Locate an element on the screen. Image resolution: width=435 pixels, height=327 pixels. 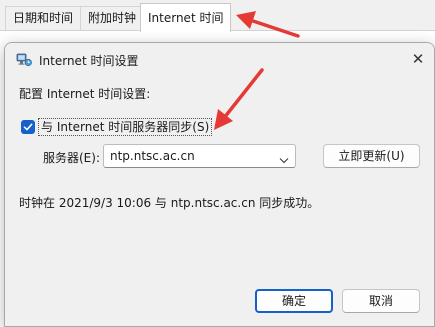
update-now-button: 立即更新(U) is located at coordinates (371, 156).